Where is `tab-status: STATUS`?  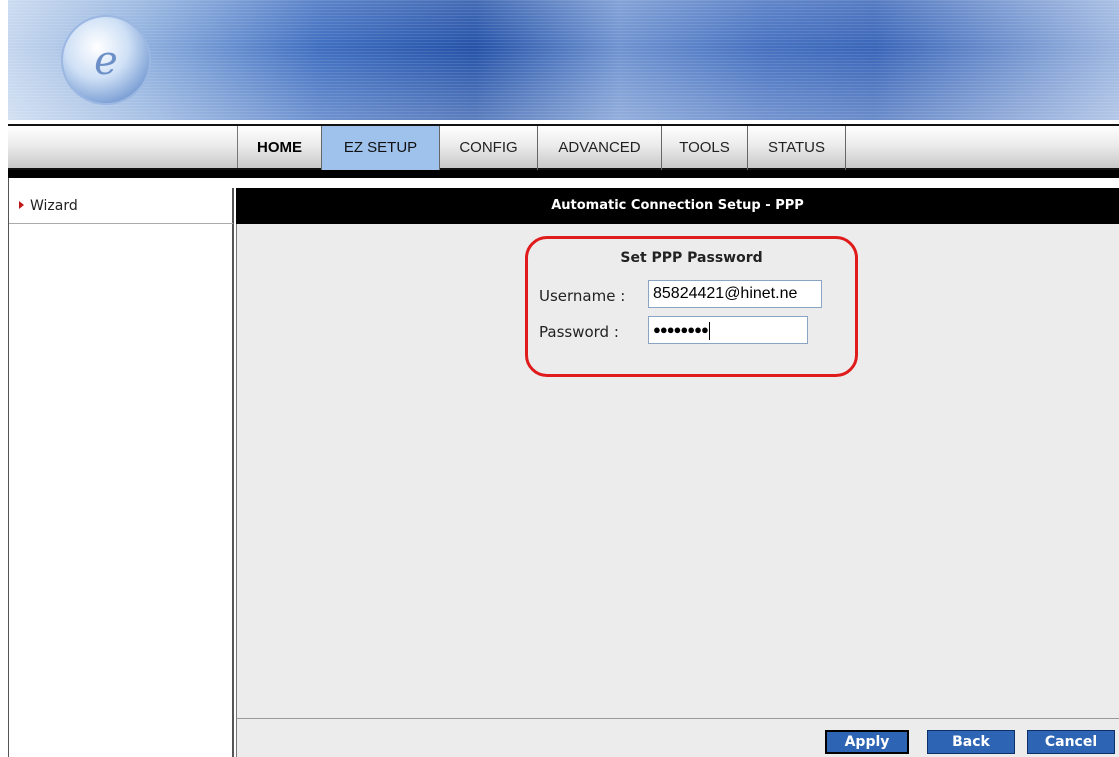 tab-status: STATUS is located at coordinates (797, 148).